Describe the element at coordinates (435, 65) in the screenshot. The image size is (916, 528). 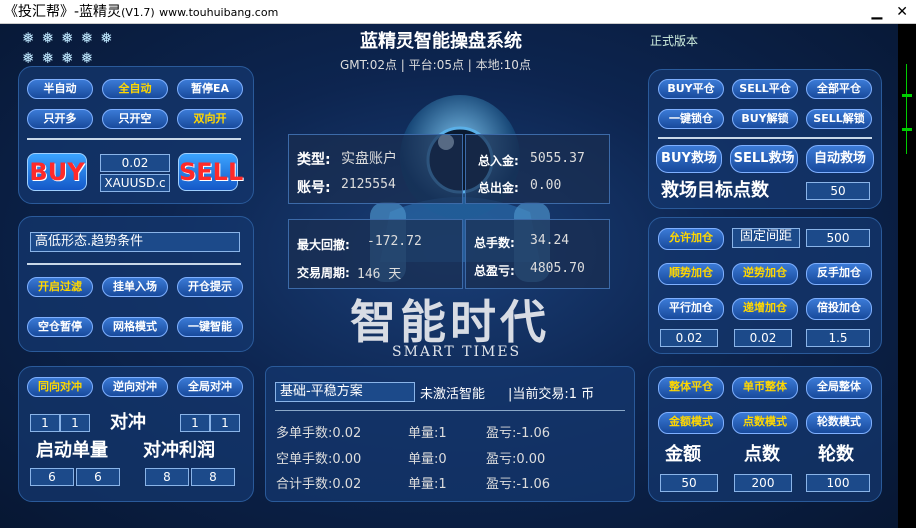
I see `time-info: GMT:02点 | 平台:05点 | 本地:10点` at that location.